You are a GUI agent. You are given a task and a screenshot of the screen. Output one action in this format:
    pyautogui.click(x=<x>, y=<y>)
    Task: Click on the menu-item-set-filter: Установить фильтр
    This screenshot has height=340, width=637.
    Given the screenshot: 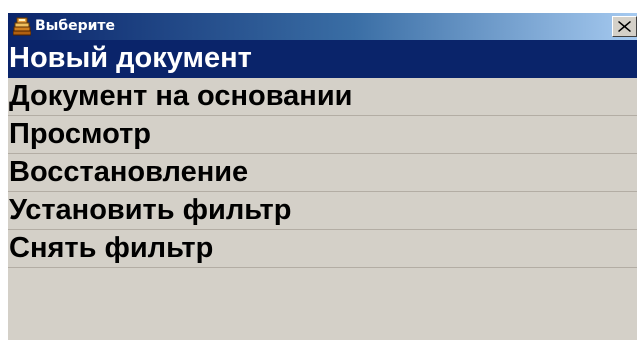 What is the action you would take?
    pyautogui.click(x=322, y=211)
    